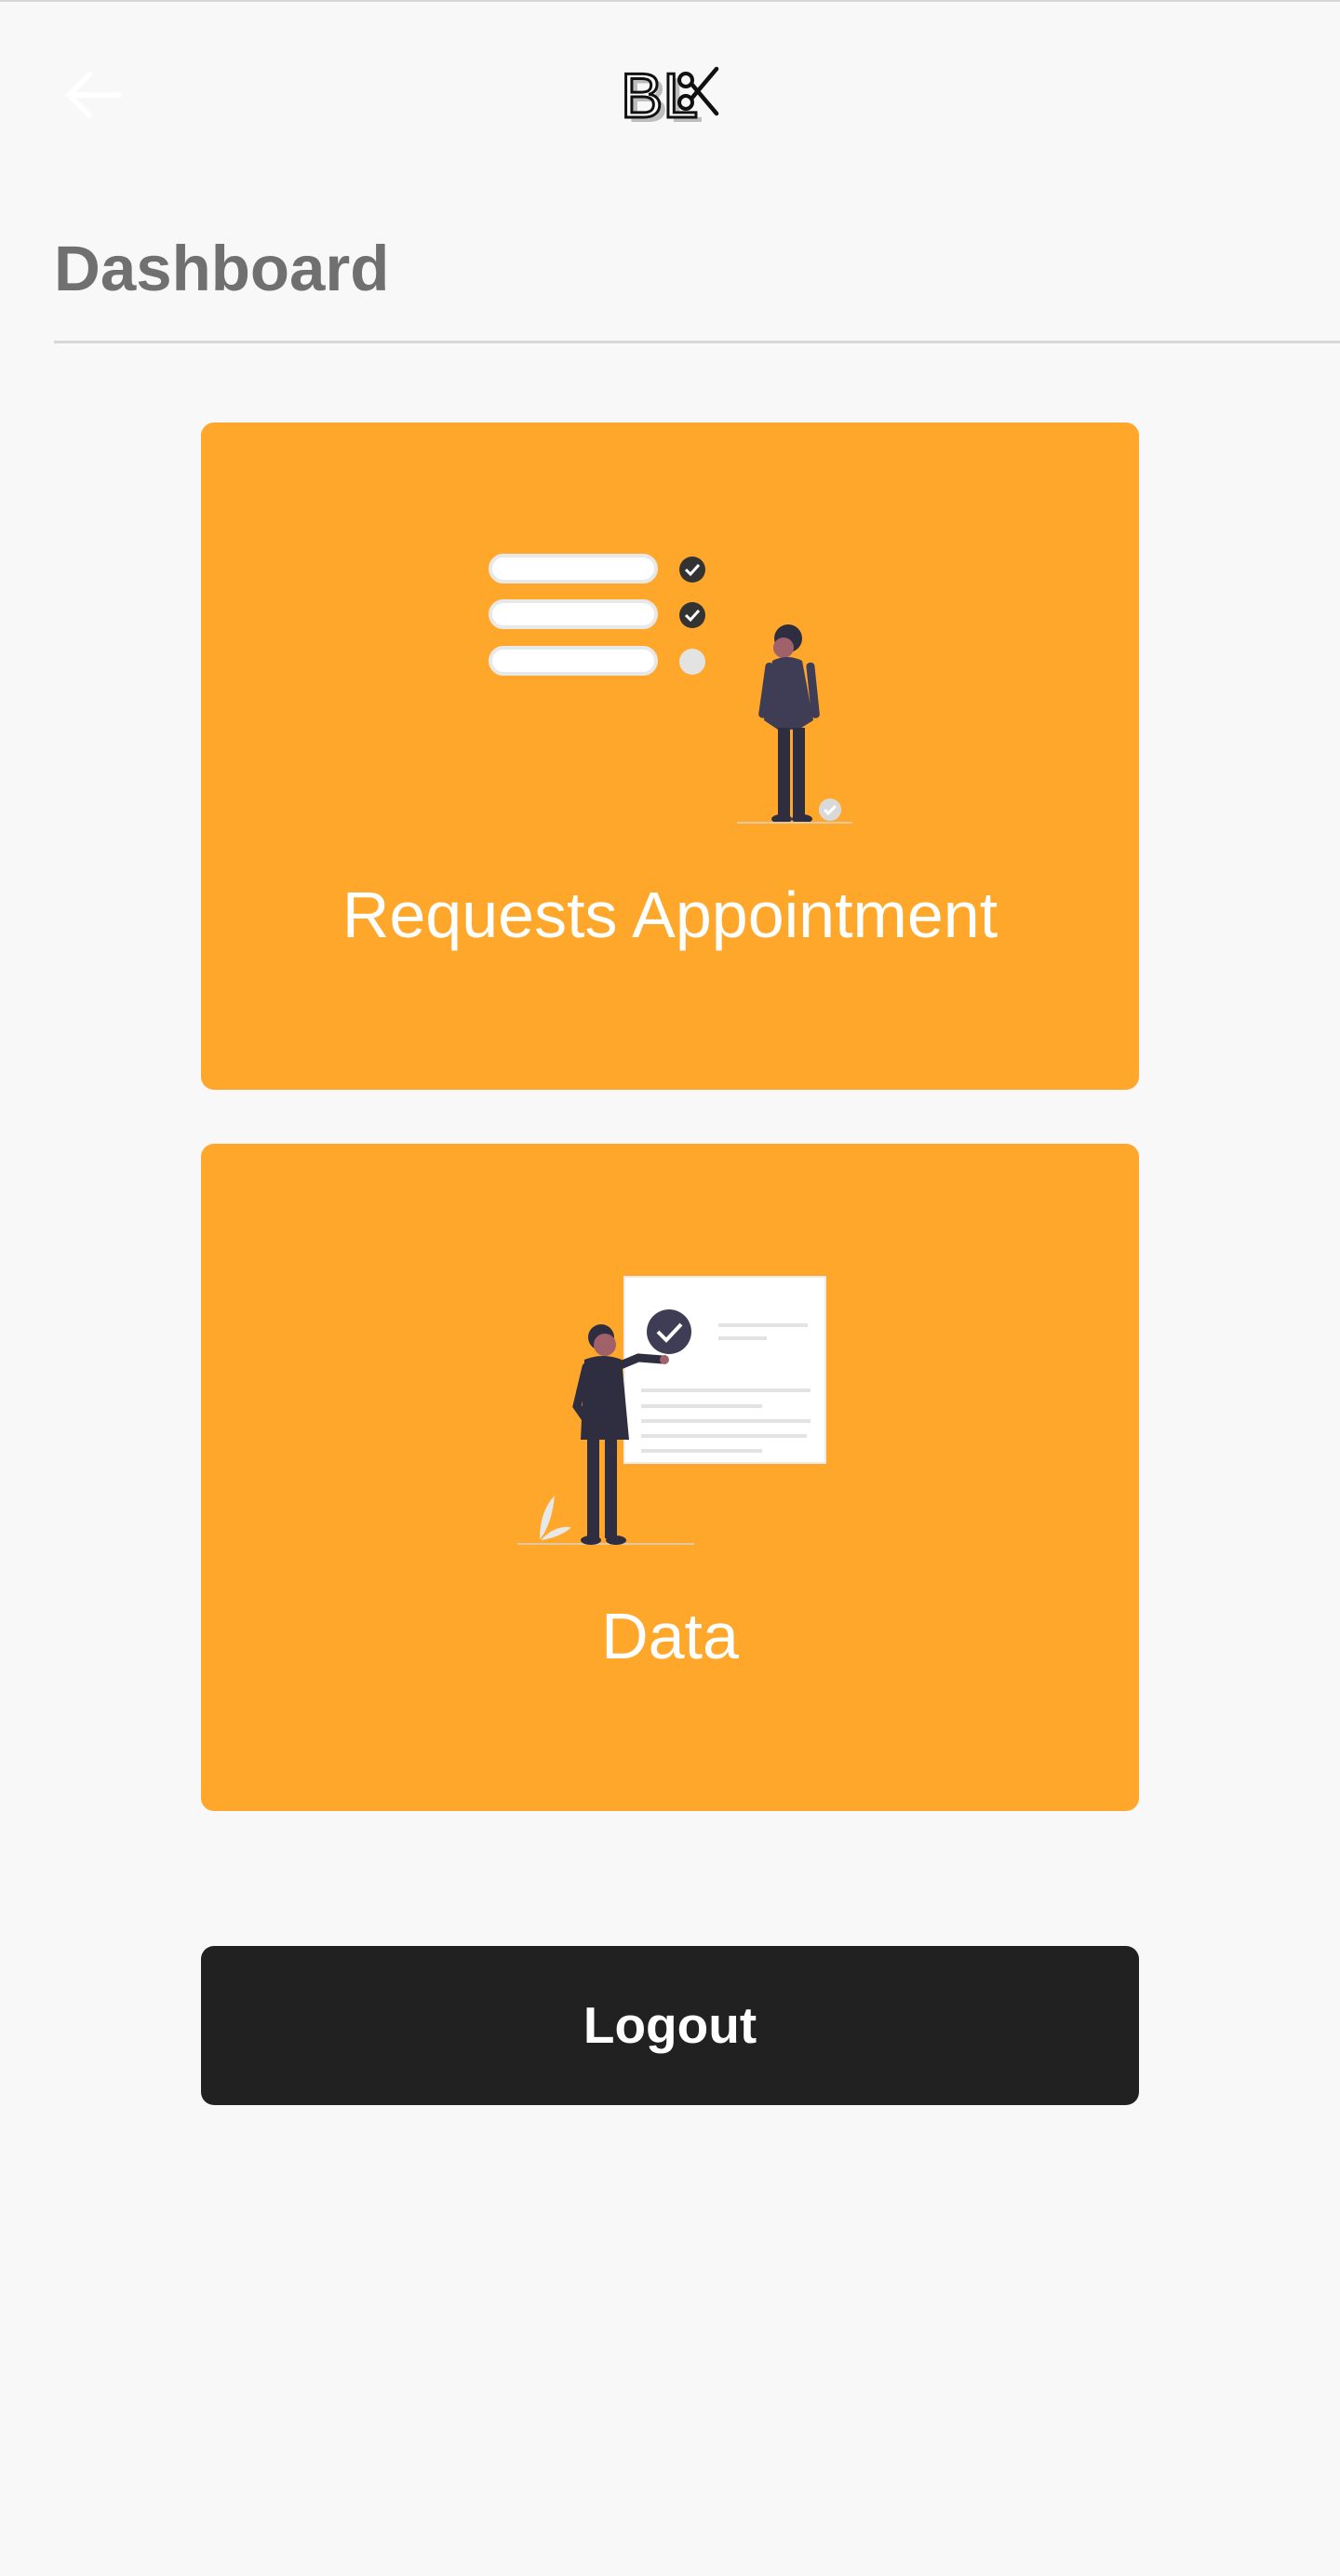 This screenshot has width=1340, height=2576. Describe the element at coordinates (671, 1410) in the screenshot. I see `document-illustration` at that location.